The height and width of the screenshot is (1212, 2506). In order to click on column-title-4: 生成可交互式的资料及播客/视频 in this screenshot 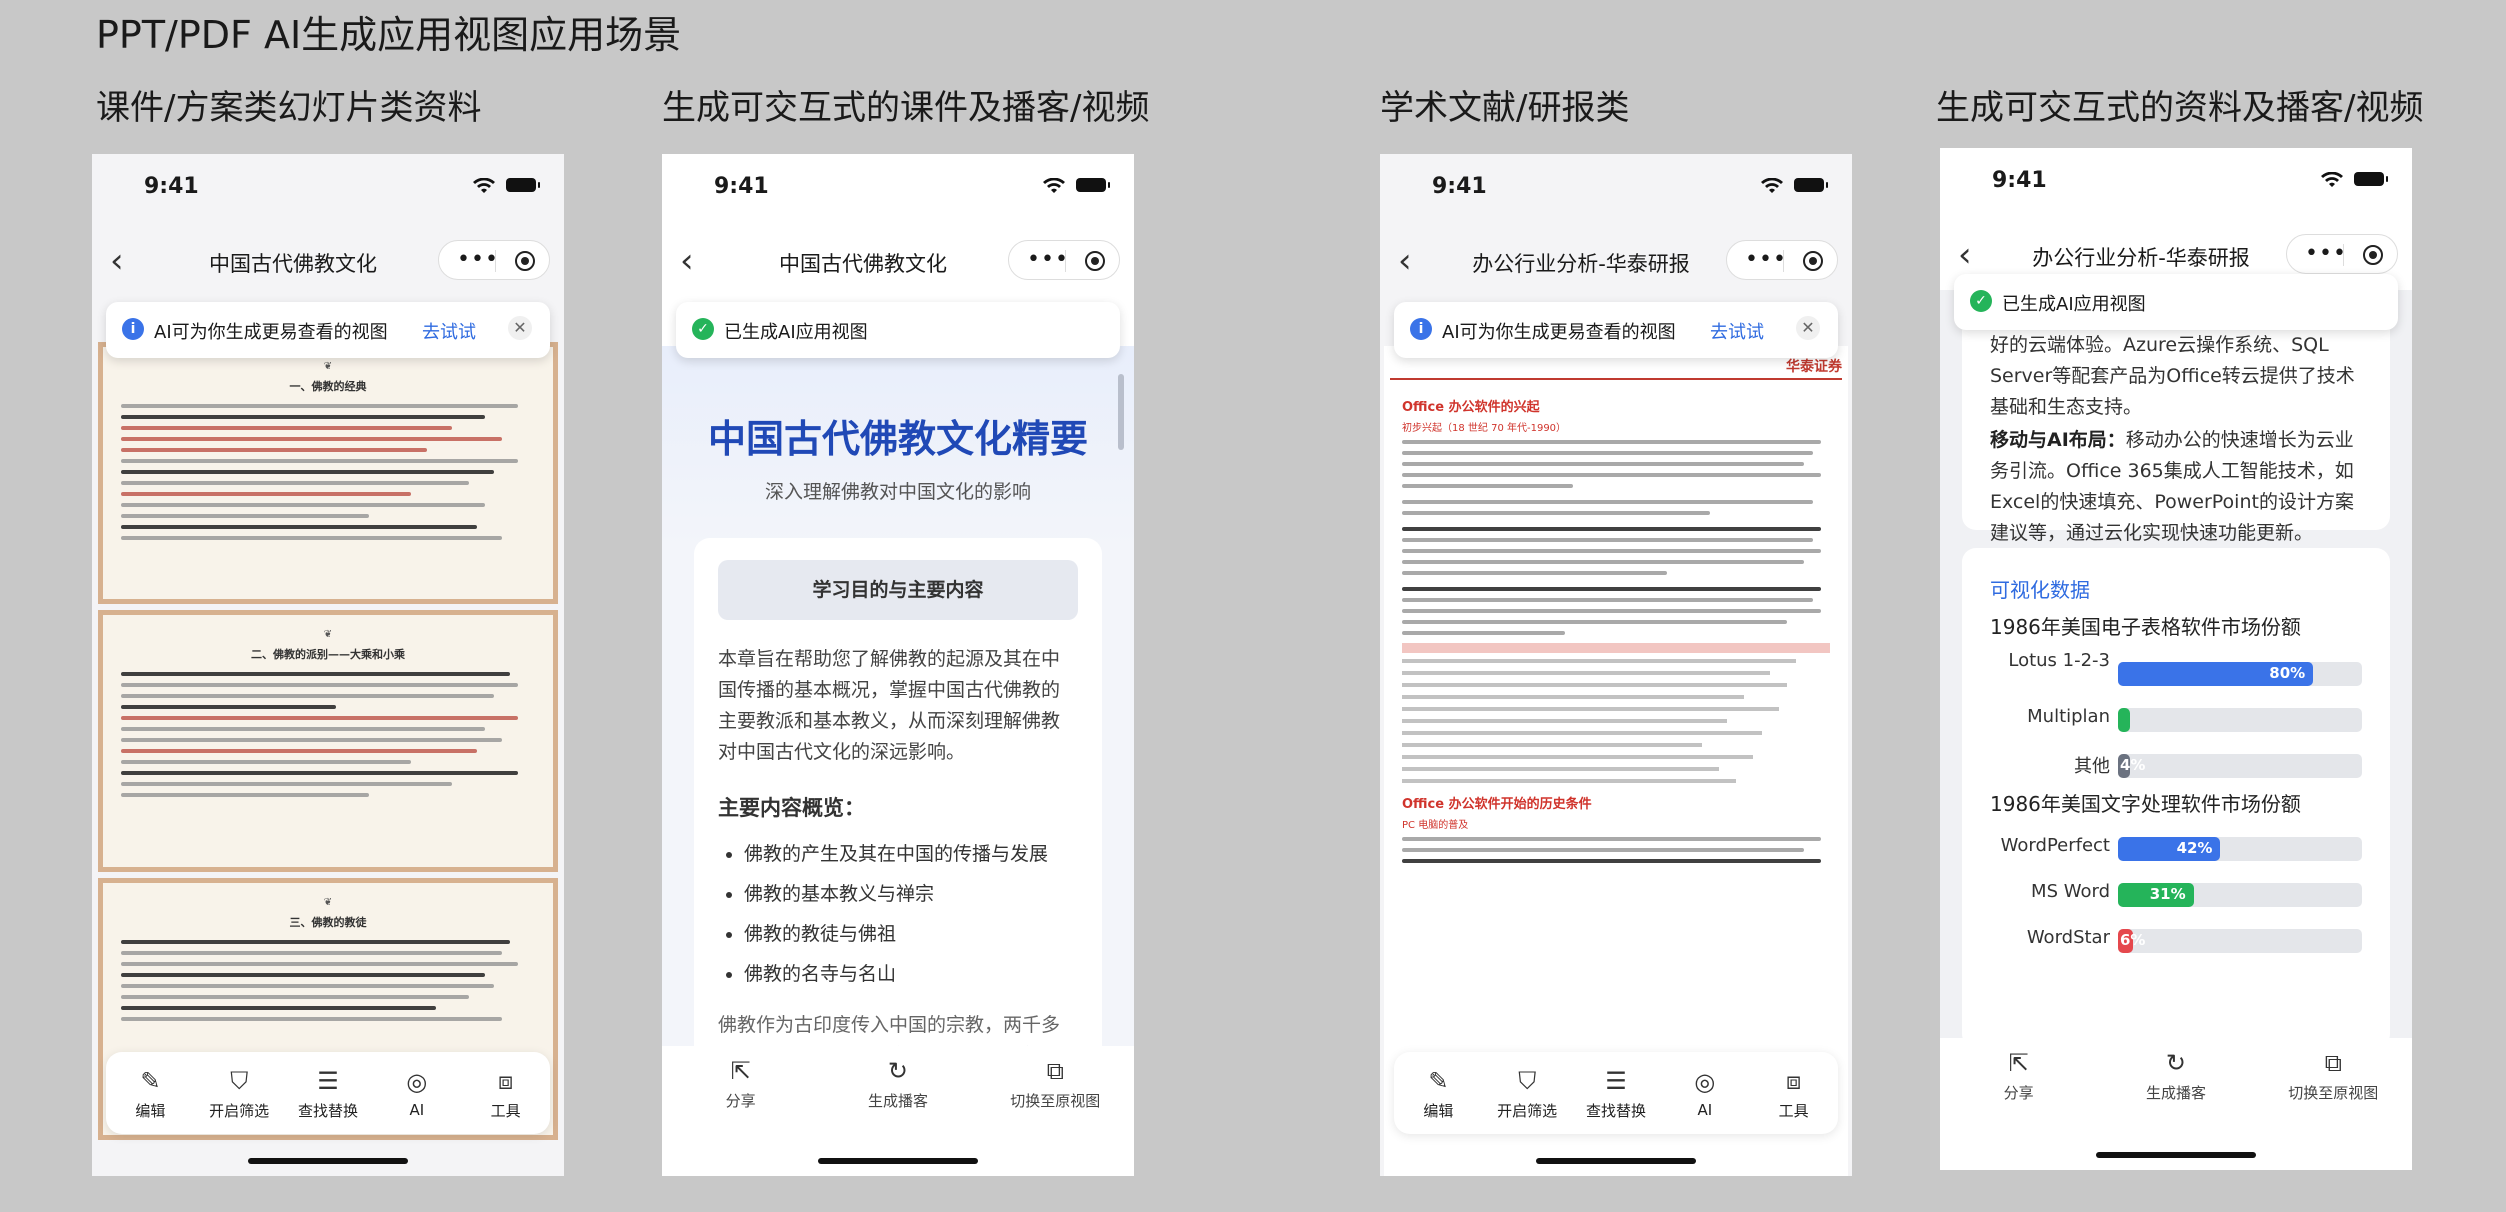, I will do `click(2180, 108)`.